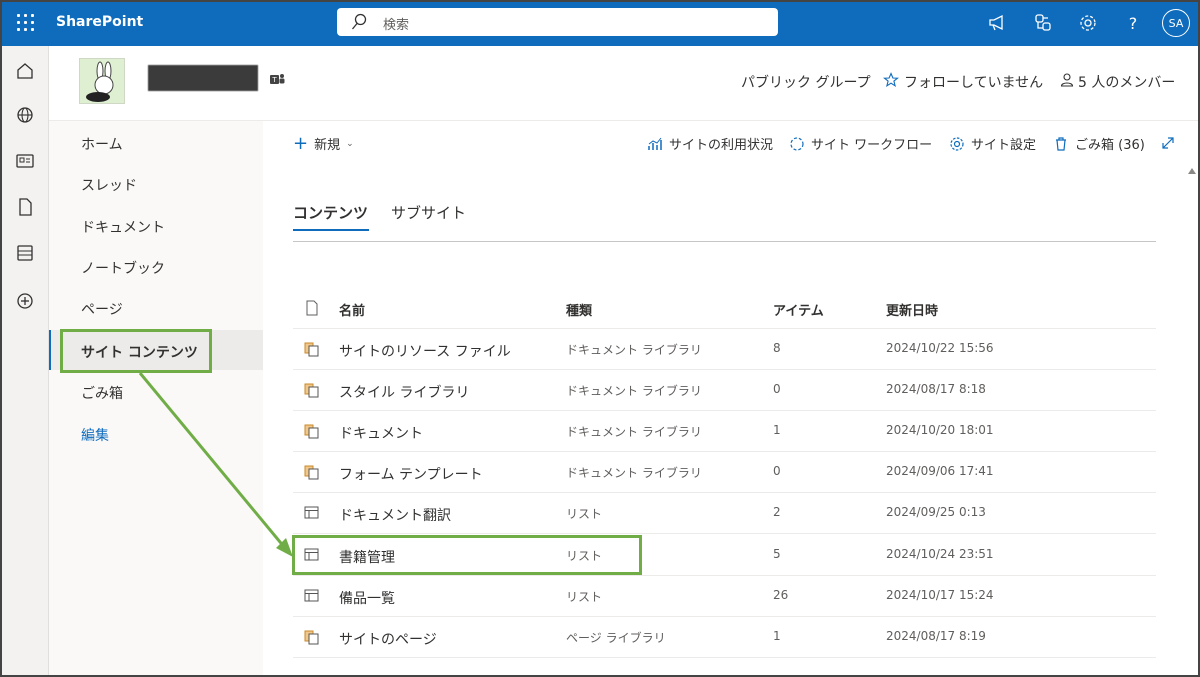  Describe the element at coordinates (891, 80) in the screenshot. I see `star-icon` at that location.